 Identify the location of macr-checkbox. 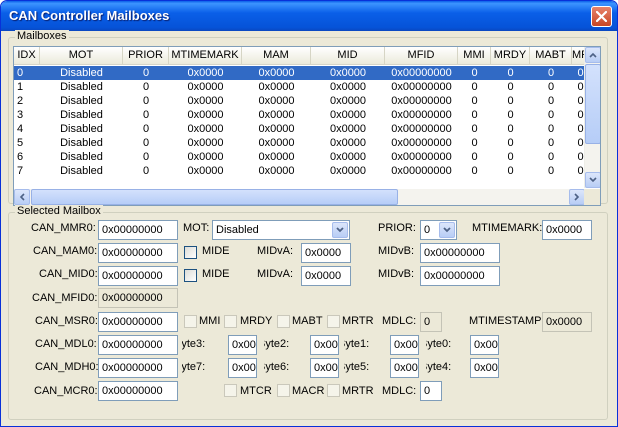
(283, 390).